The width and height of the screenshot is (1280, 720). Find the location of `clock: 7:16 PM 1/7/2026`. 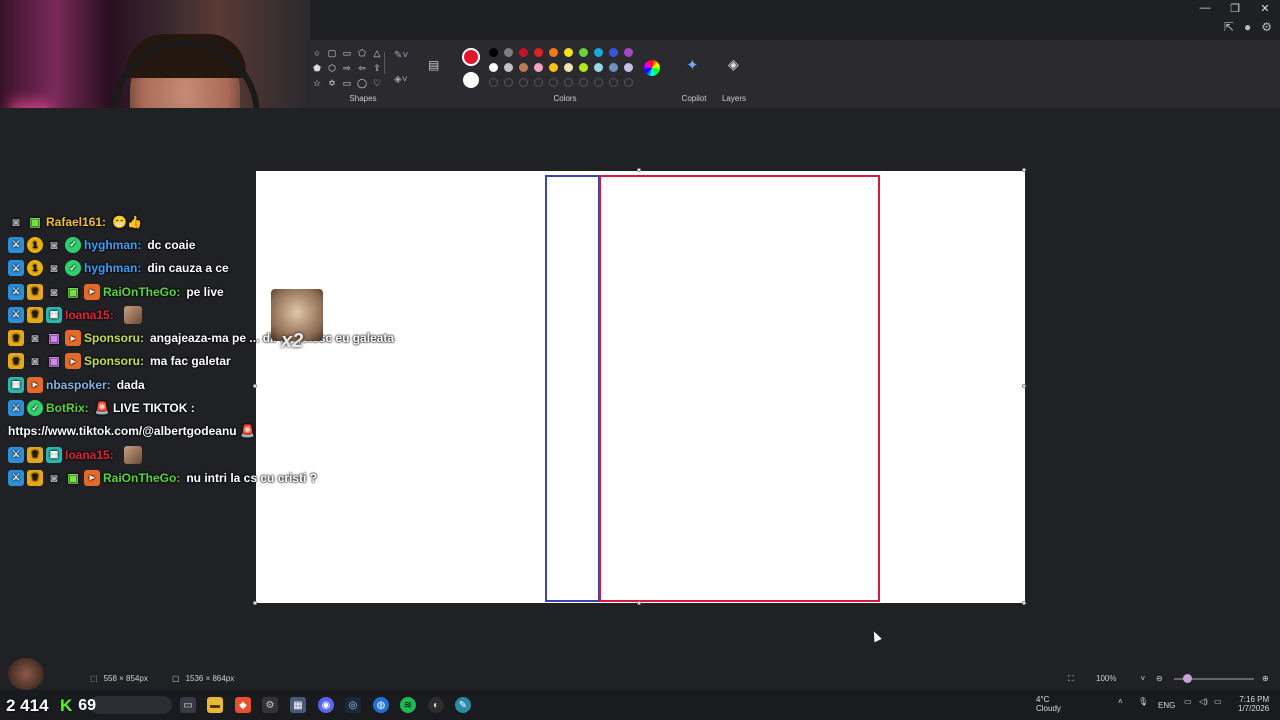

clock: 7:16 PM 1/7/2026 is located at coordinates (1253, 704).